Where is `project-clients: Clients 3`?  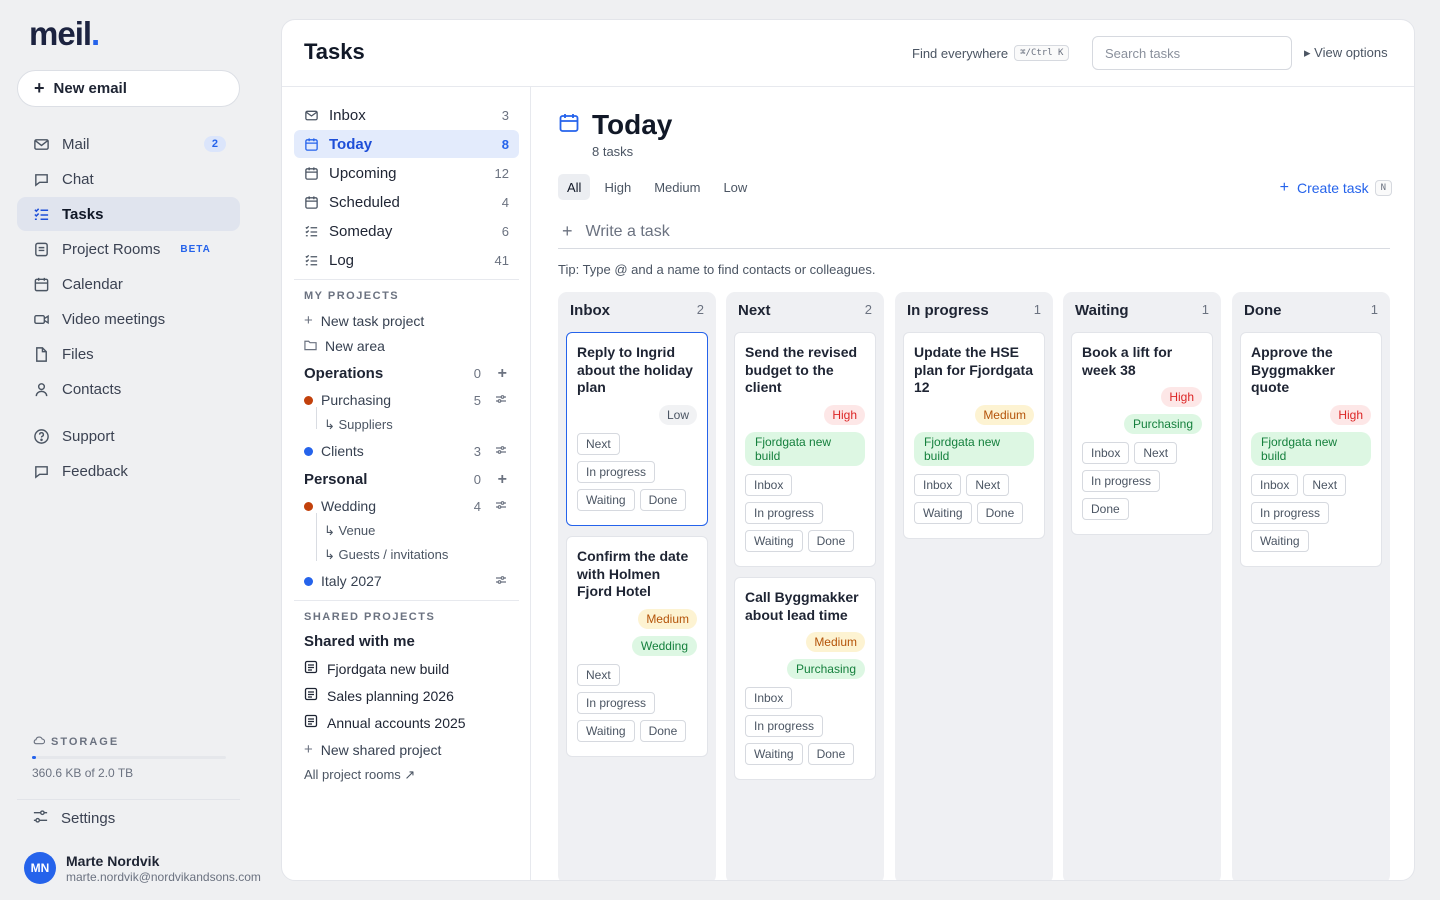 project-clients: Clients 3 is located at coordinates (407, 451).